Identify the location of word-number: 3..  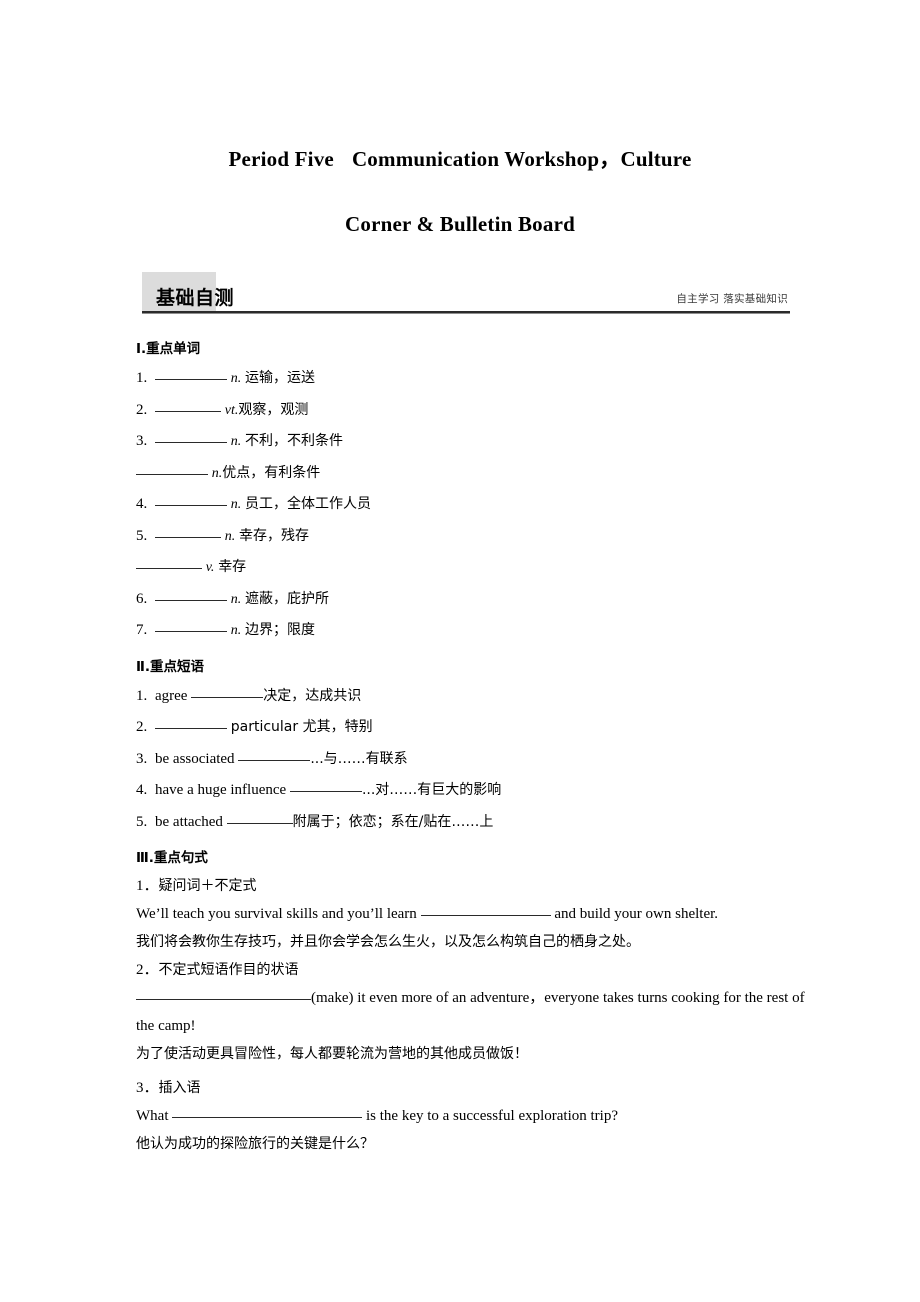
(142, 441).